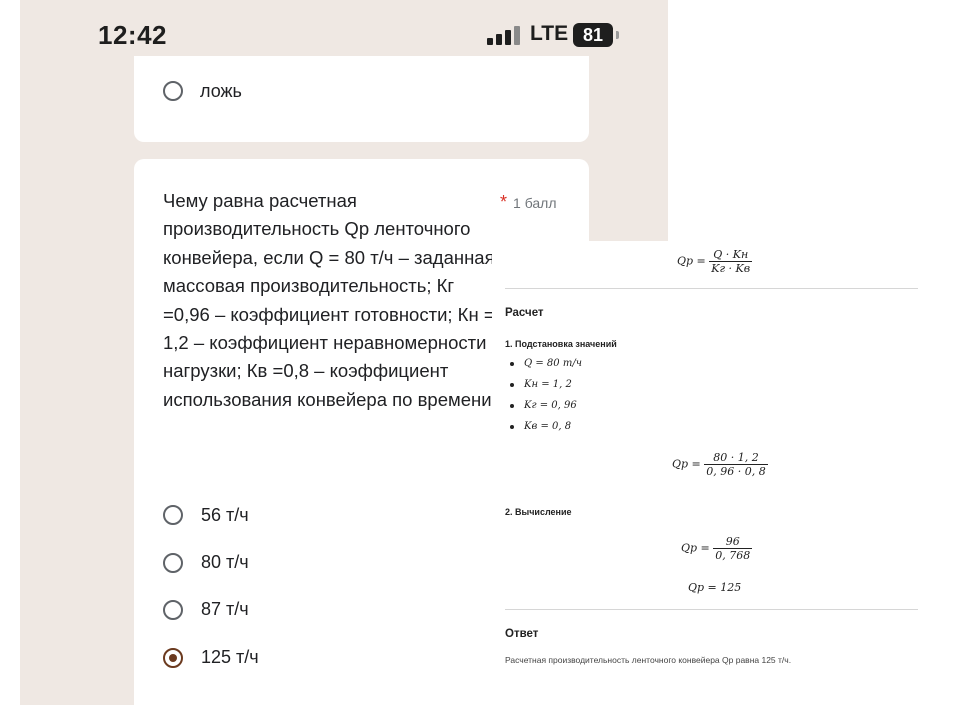 The width and height of the screenshot is (960, 705). What do you see at coordinates (731, 254) in the screenshot?
I see `formula-numerator: Q · Kн` at bounding box center [731, 254].